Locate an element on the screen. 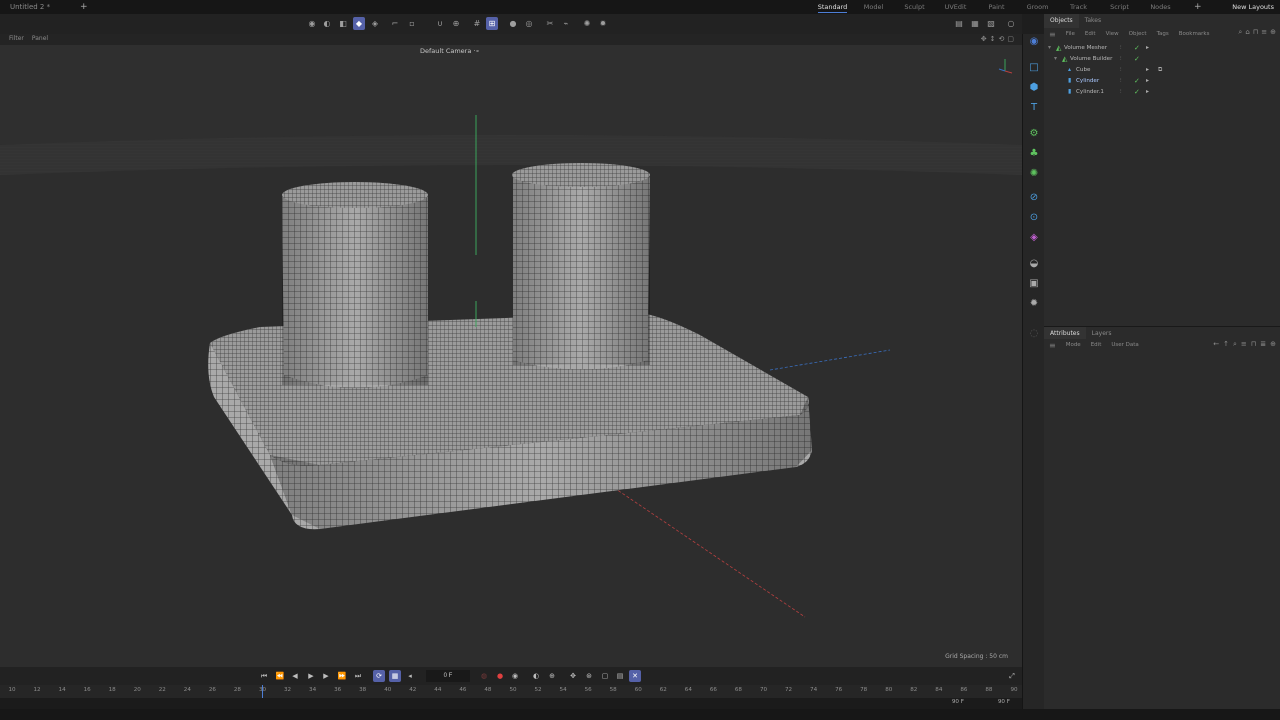 The height and width of the screenshot is (720, 1280). light-icon: ✹ is located at coordinates (1034, 303).